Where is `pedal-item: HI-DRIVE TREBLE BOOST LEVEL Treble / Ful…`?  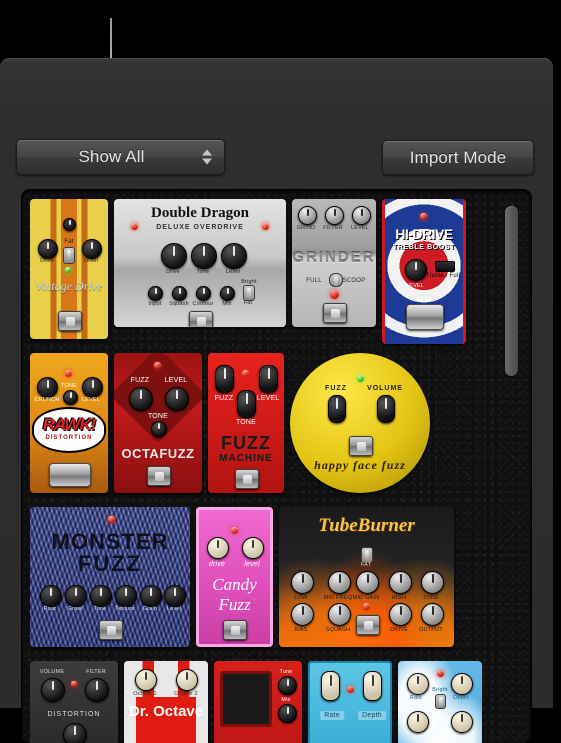 pedal-item: HI-DRIVE TREBLE BOOST LEVEL Treble / Ful… is located at coordinates (424, 271).